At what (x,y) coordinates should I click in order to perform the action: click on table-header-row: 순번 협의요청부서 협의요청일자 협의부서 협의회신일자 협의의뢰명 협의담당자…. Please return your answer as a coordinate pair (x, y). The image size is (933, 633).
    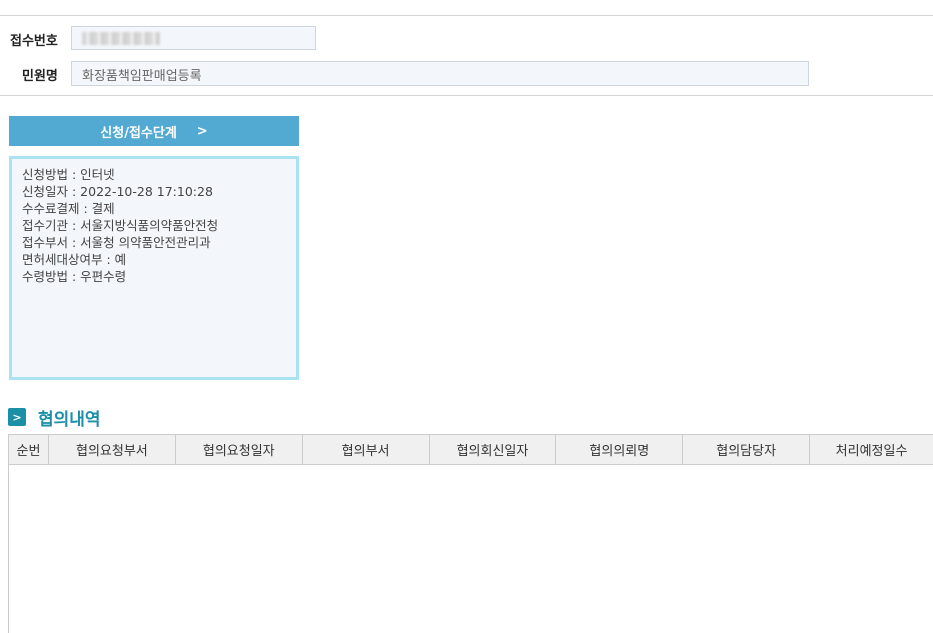
    Looking at the image, I should click on (471, 450).